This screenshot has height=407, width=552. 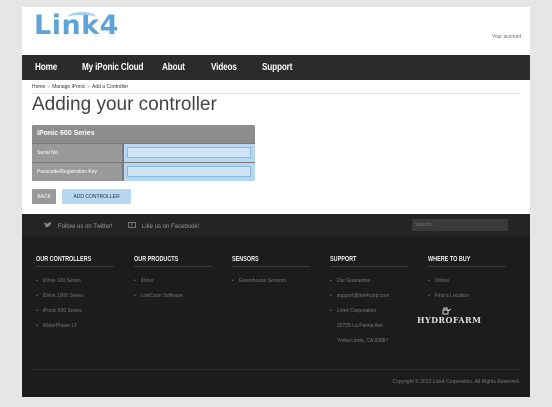 I want to click on facebook-icon: f, so click(x=132, y=225).